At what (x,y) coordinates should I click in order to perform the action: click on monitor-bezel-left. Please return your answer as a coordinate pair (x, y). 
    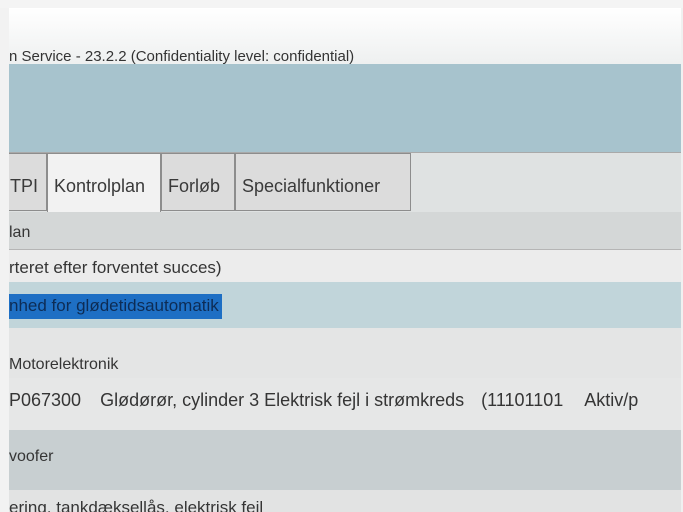
    Looking at the image, I should click on (4, 260).